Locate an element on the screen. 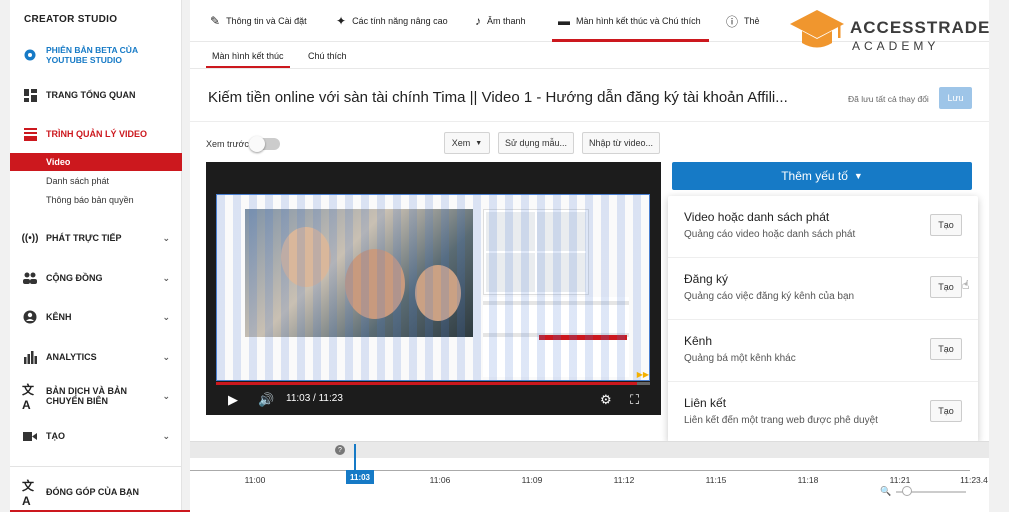 This screenshot has height=512, width=1009. sidebar-item-translations: 文A BẢN DỊCH VÀ BẢN CHUYỂN BIÊN ⌄ is located at coordinates (96, 397).